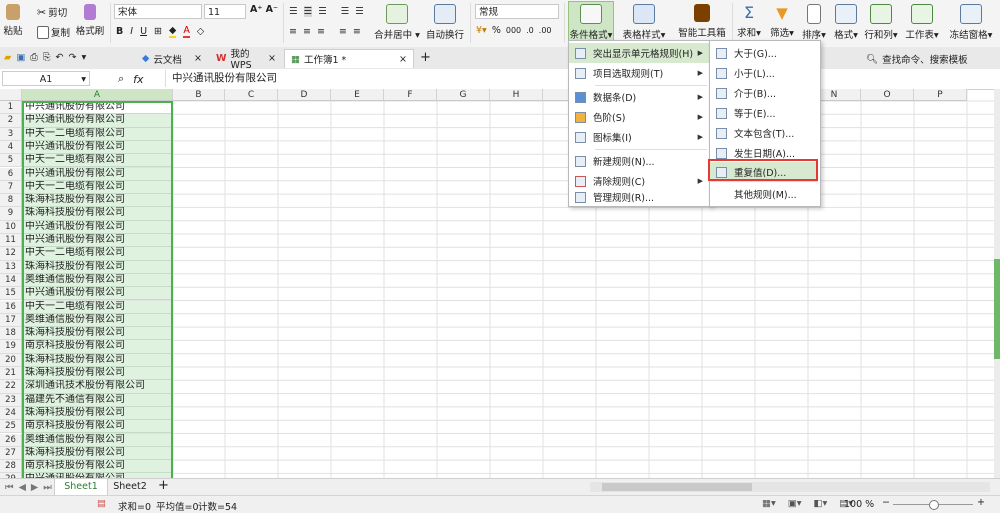 The height and width of the screenshot is (513, 1000). What do you see at coordinates (53, 32) in the screenshot?
I see `copy-button: 复制` at bounding box center [53, 32].